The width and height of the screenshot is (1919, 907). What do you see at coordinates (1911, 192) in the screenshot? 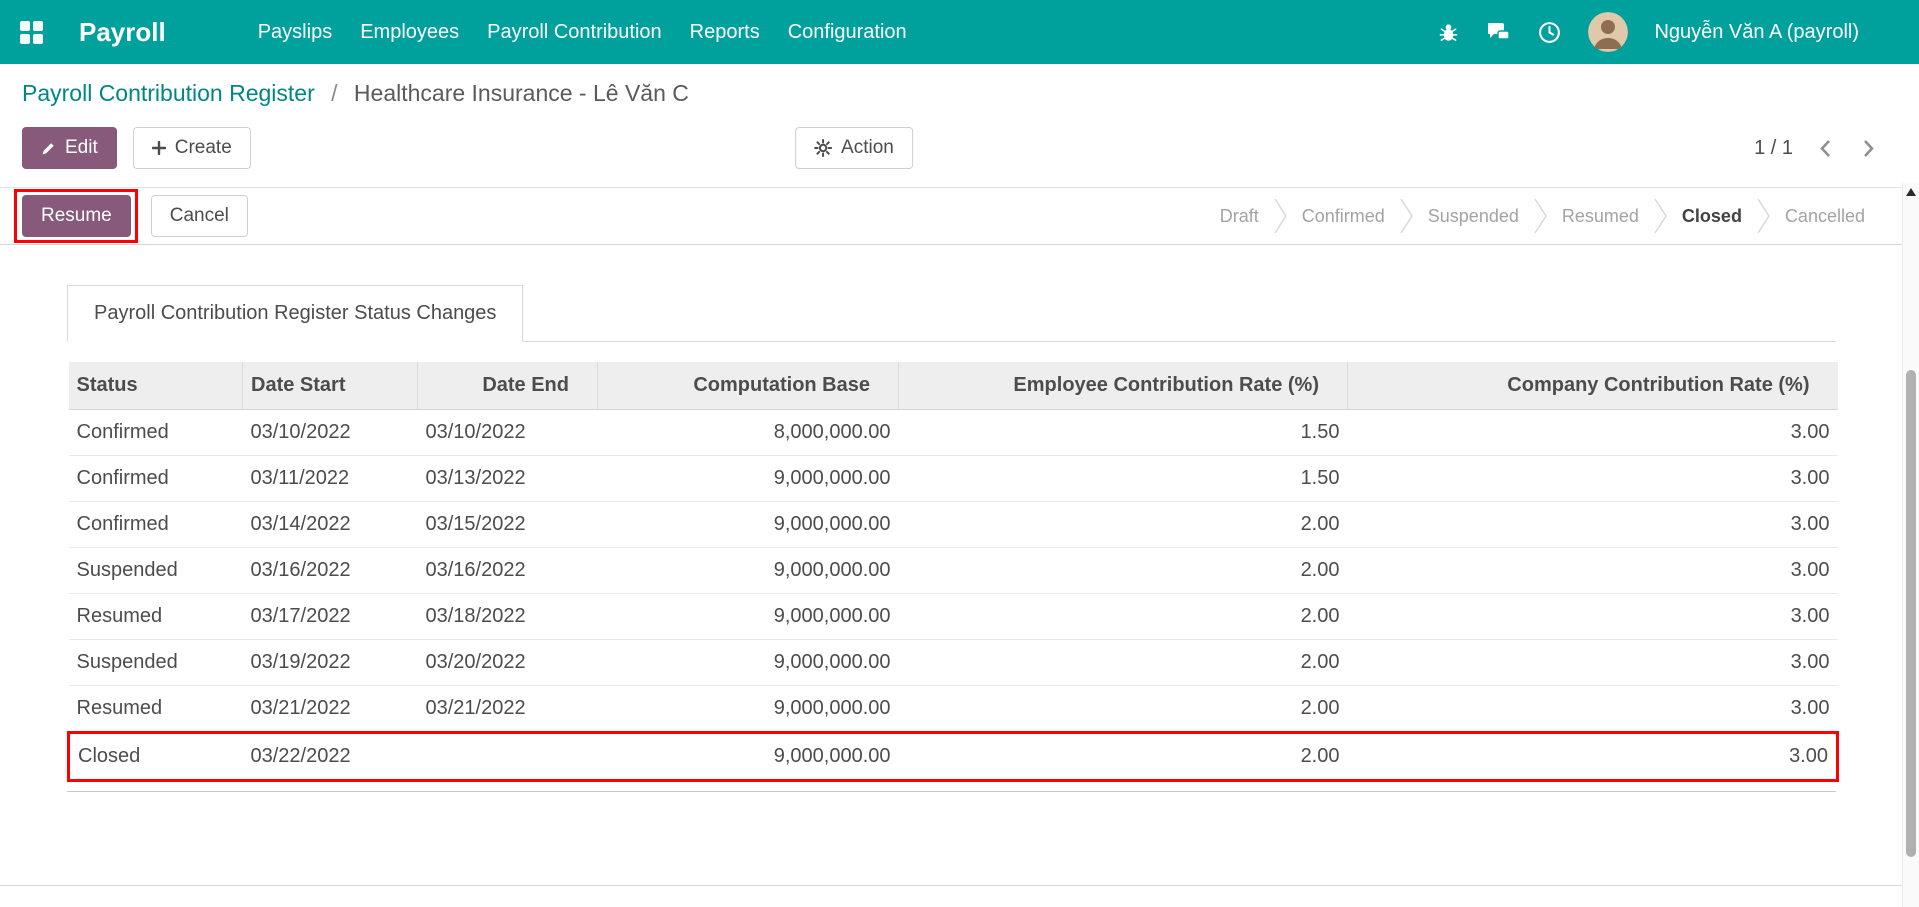
I see `scroll-up-arrow-icon` at bounding box center [1911, 192].